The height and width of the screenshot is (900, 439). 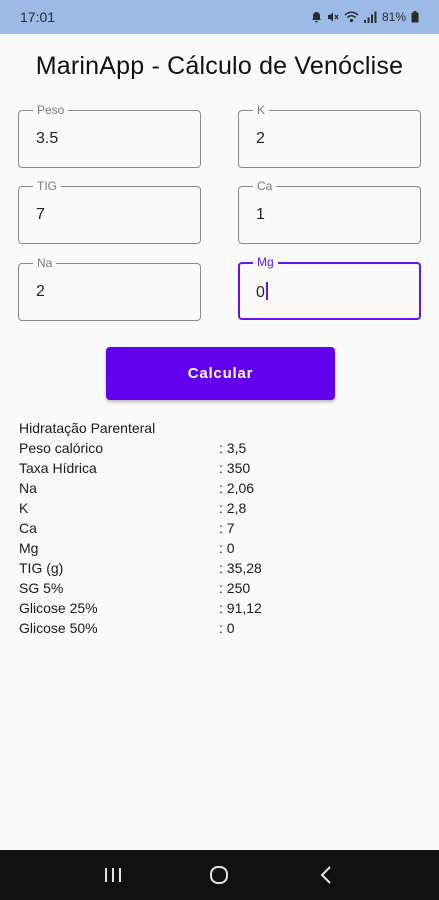 I want to click on status-icons: 81%, so click(x=365, y=17).